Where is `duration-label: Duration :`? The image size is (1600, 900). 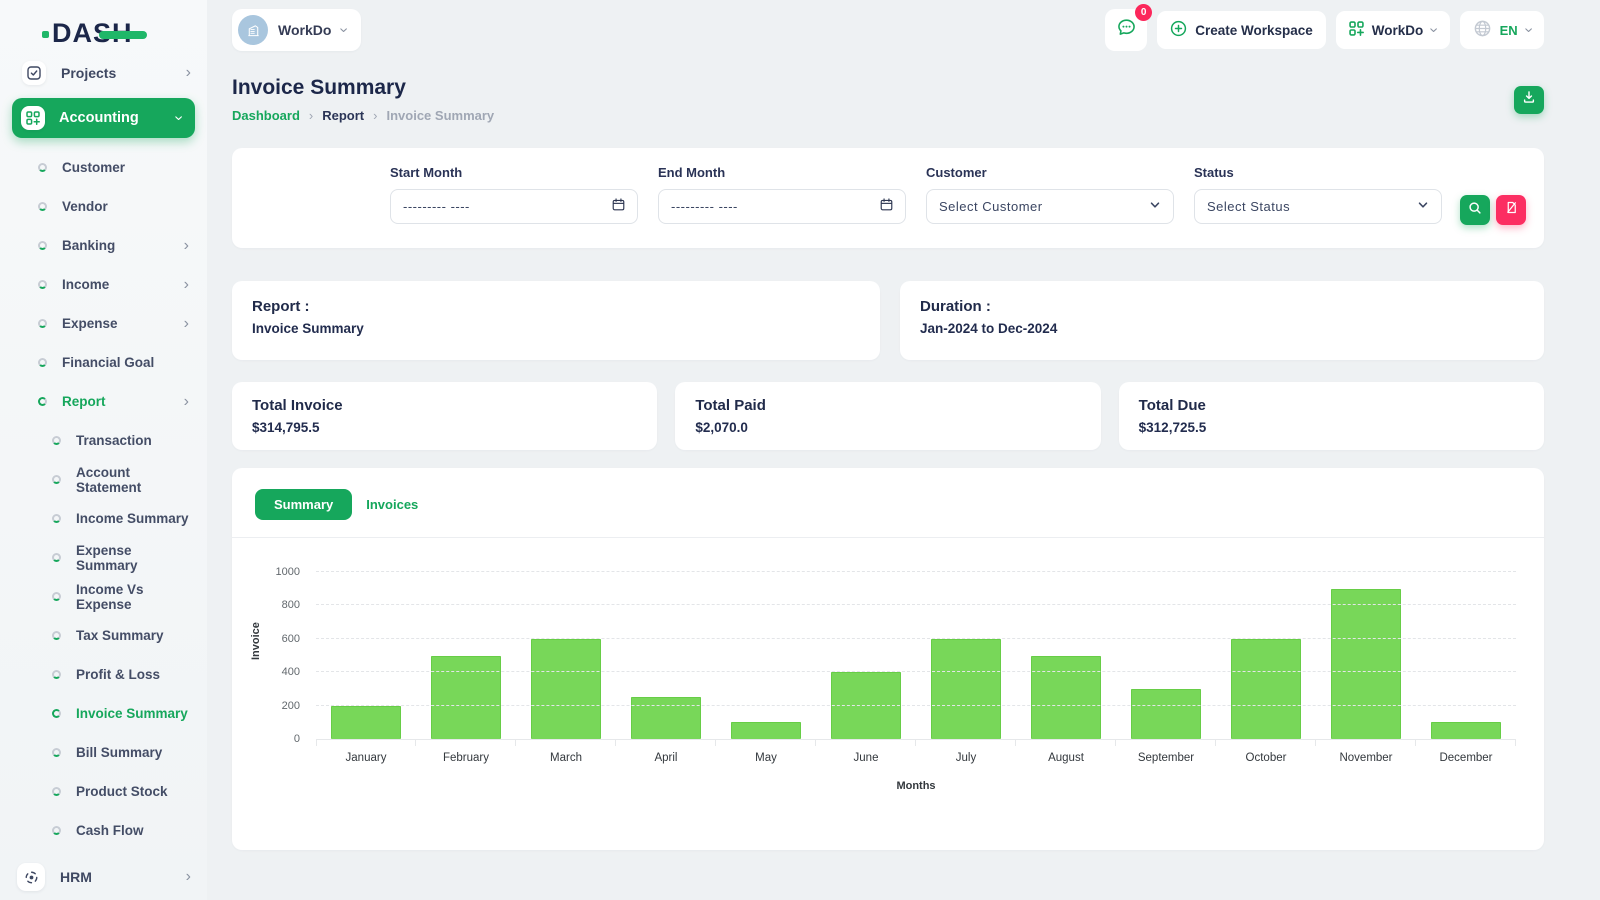 duration-label: Duration : is located at coordinates (955, 306).